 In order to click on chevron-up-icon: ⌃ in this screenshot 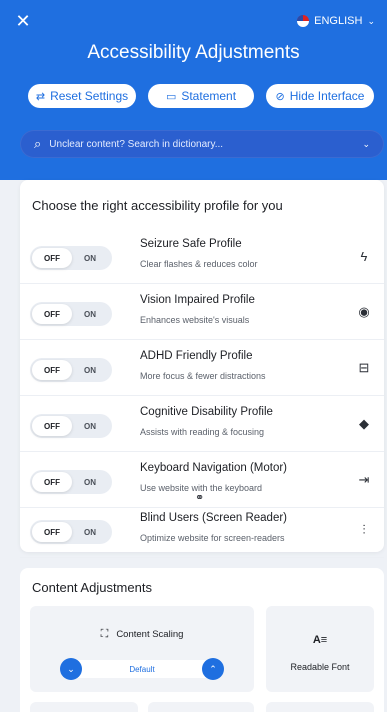, I will do `click(213, 668)`.